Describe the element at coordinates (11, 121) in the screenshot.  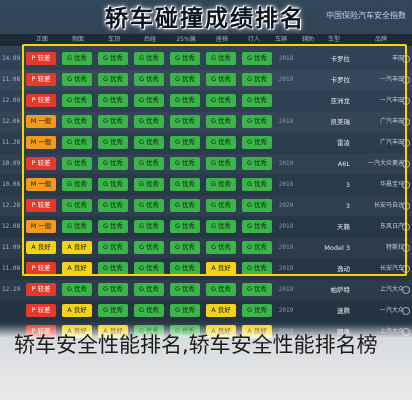
I see `row-date: 12.06` at that location.